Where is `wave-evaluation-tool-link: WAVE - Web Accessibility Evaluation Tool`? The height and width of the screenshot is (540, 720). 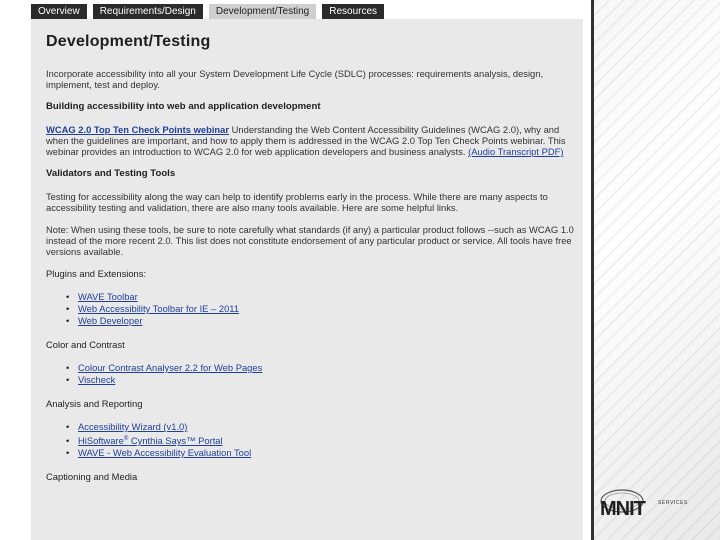
wave-evaluation-tool-link: WAVE - Web Accessibility Evaluation Tool is located at coordinates (164, 452).